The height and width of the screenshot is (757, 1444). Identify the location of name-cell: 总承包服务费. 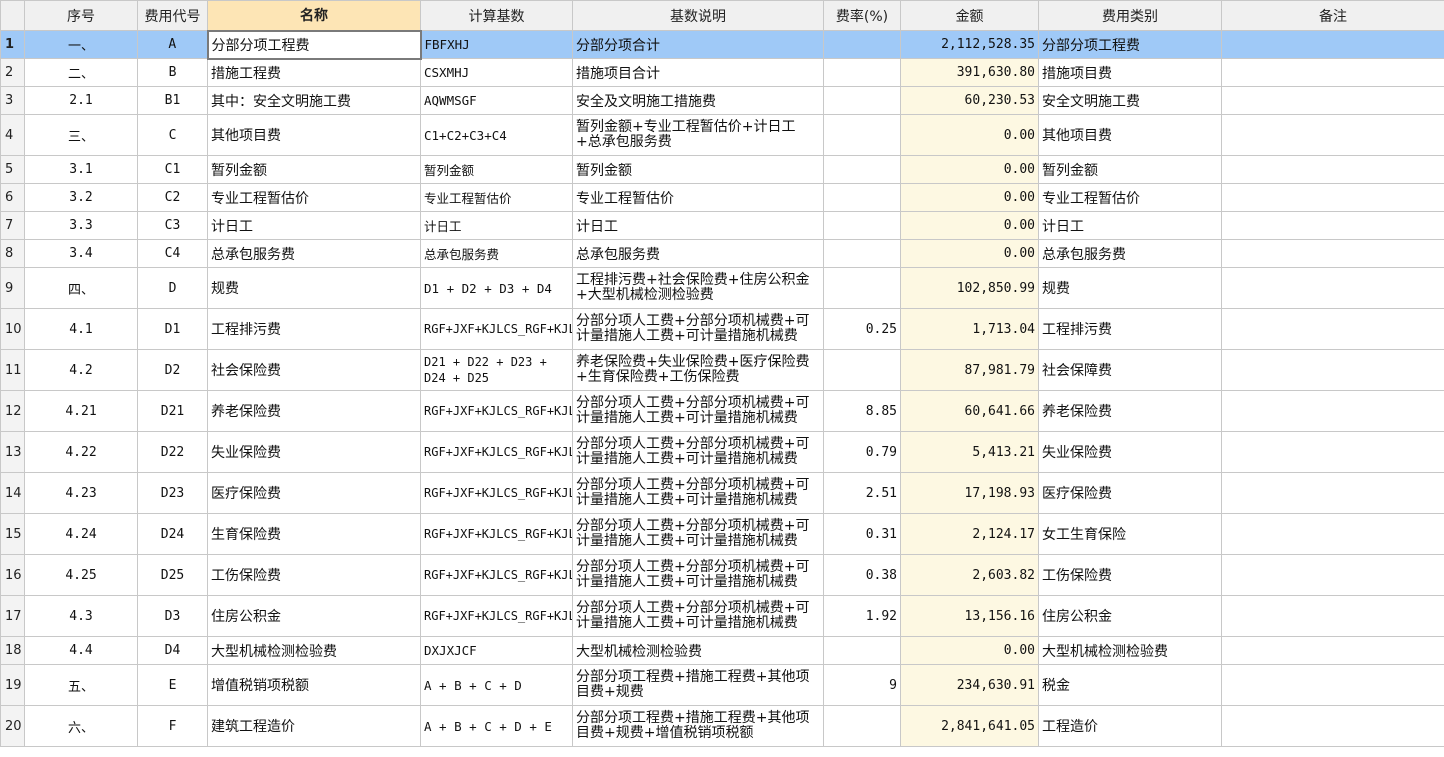
(314, 253).